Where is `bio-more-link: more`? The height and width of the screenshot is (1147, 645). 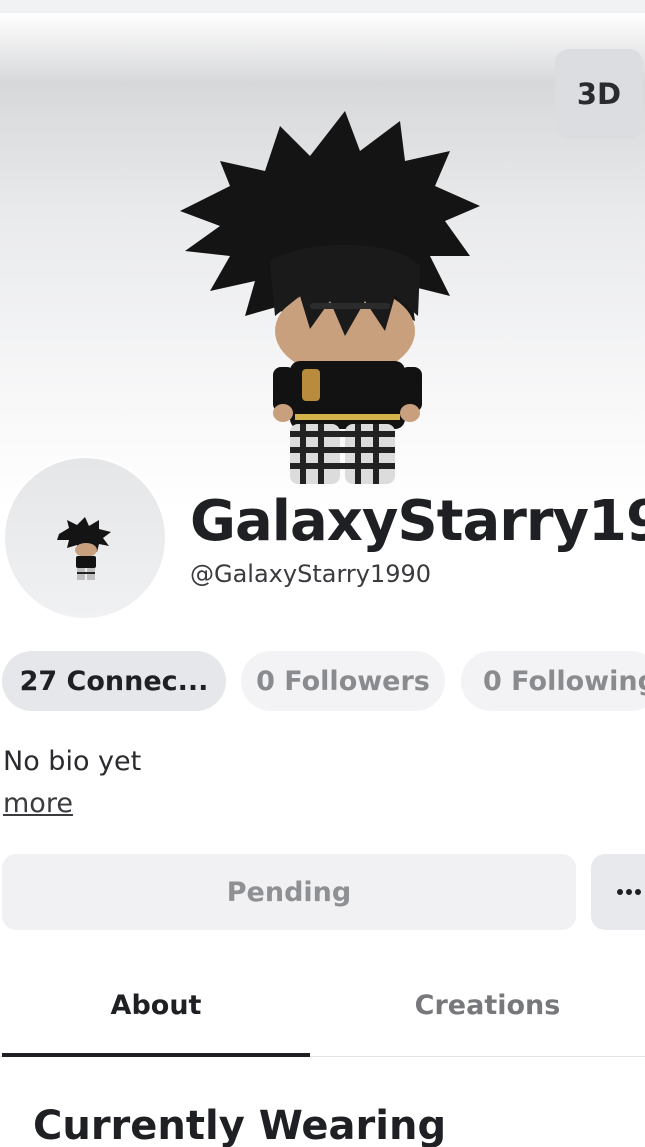
bio-more-link: more is located at coordinates (38, 804).